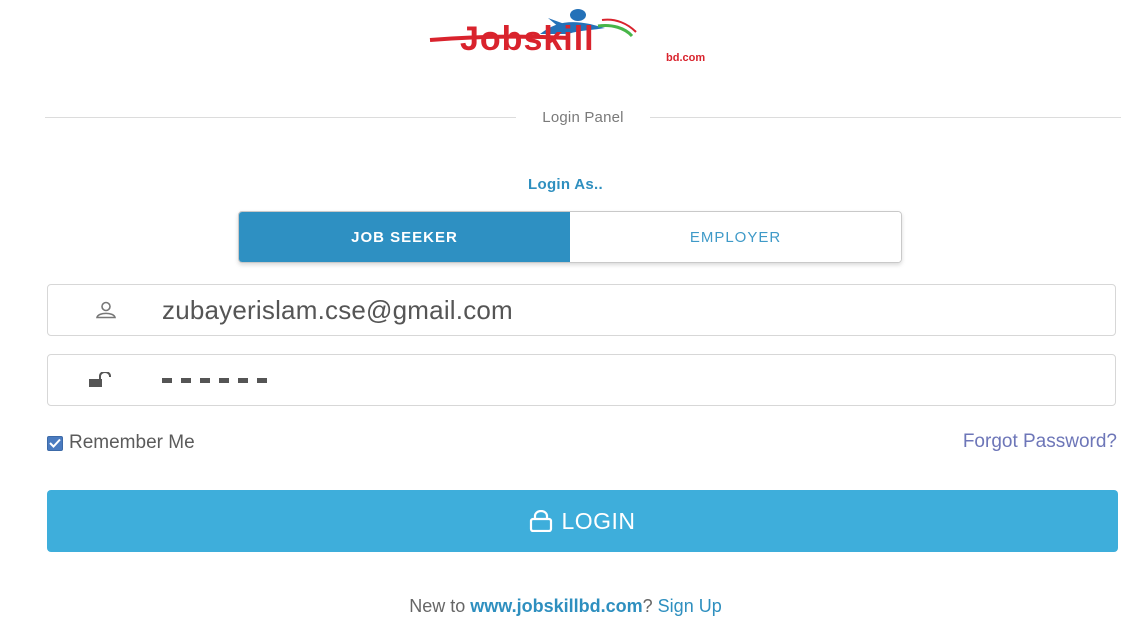 This screenshot has width=1131, height=622. Describe the element at coordinates (556, 606) in the screenshot. I see `site-link: www.jobskillbd.com` at that location.